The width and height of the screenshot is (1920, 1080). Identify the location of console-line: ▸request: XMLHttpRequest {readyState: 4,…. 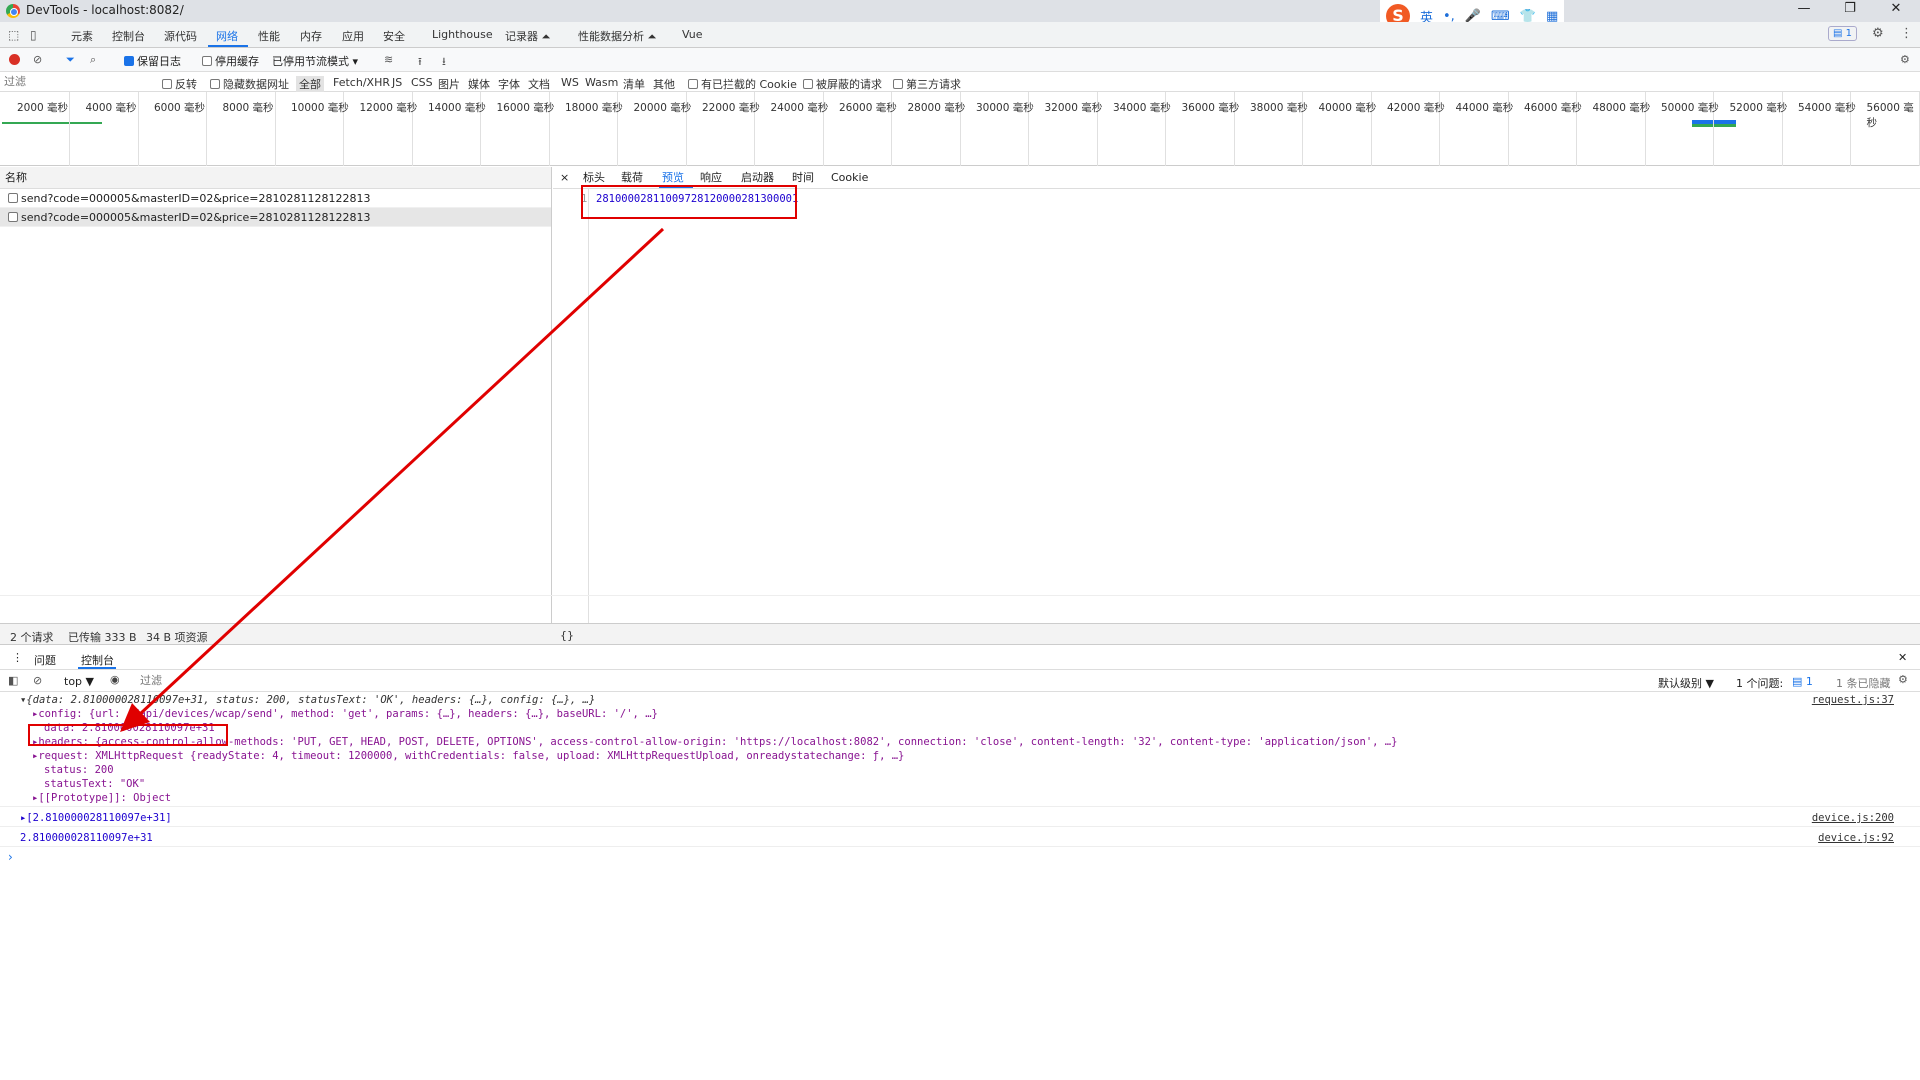
(468, 756).